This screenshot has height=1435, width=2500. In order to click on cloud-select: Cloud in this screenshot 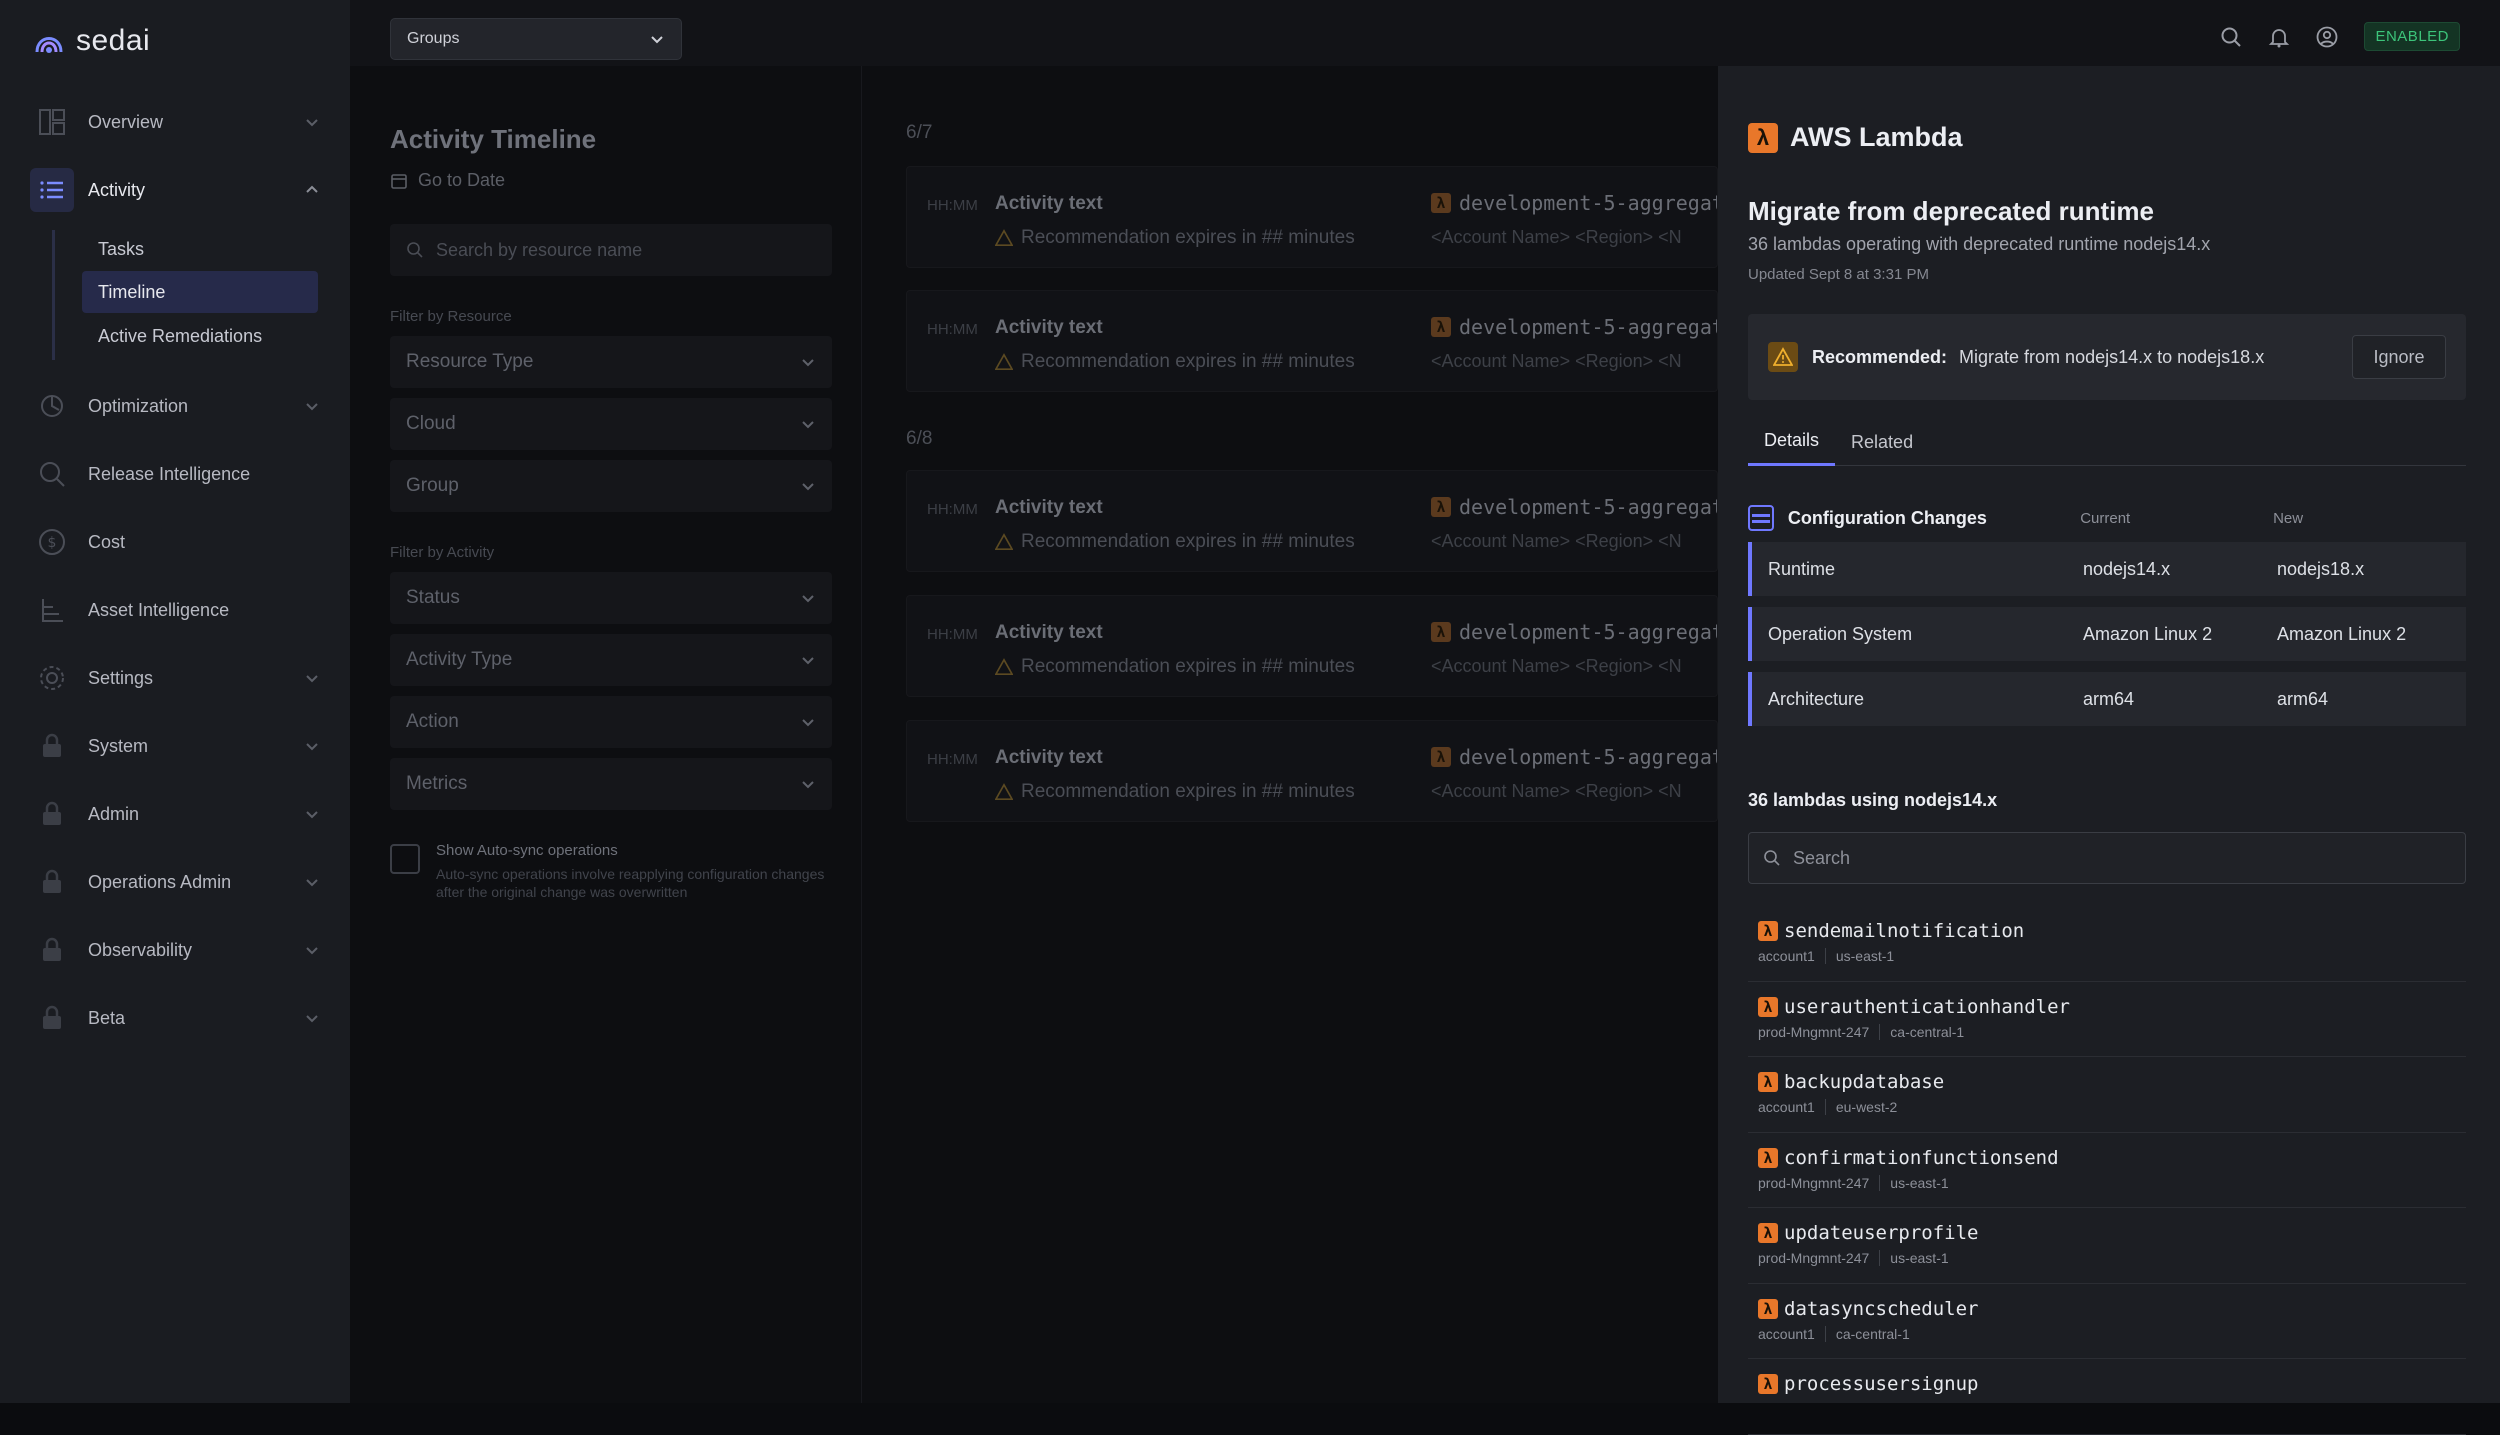, I will do `click(611, 424)`.